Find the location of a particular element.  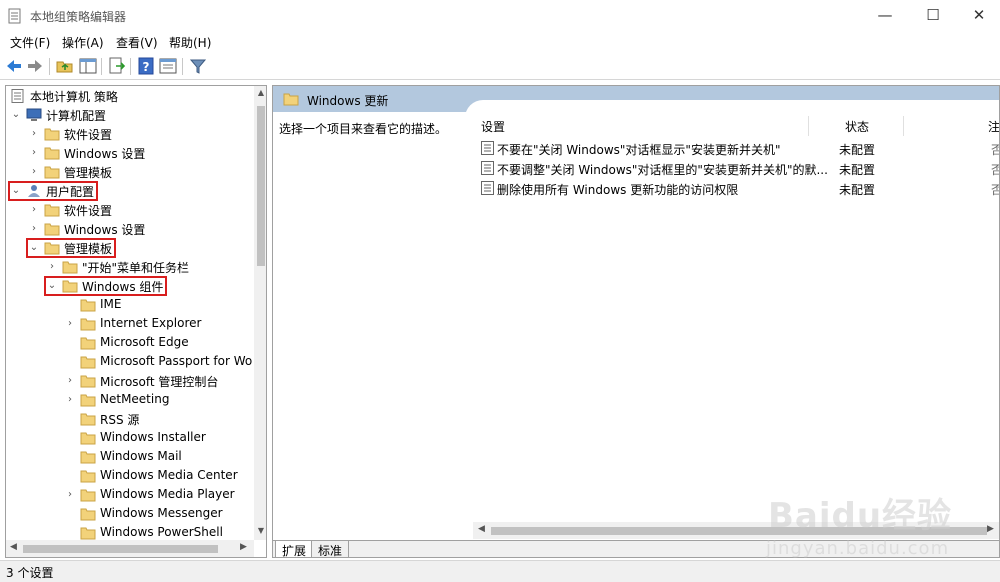

tree-item-label: 软件设置 is located at coordinates (88, 135).